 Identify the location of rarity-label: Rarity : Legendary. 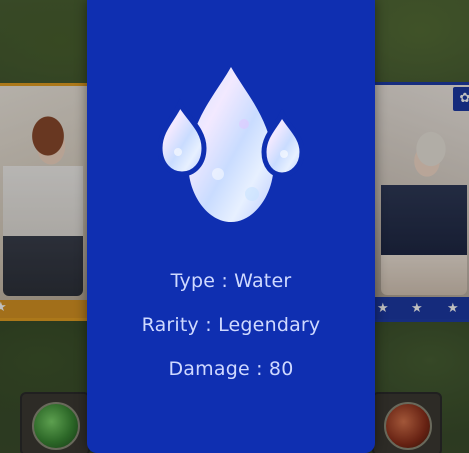
(231, 325).